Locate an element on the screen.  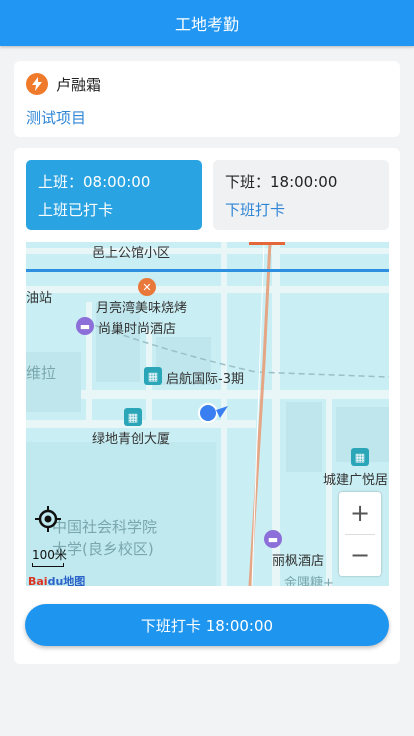
map-label: 绿地青创大厦 is located at coordinates (131, 439).